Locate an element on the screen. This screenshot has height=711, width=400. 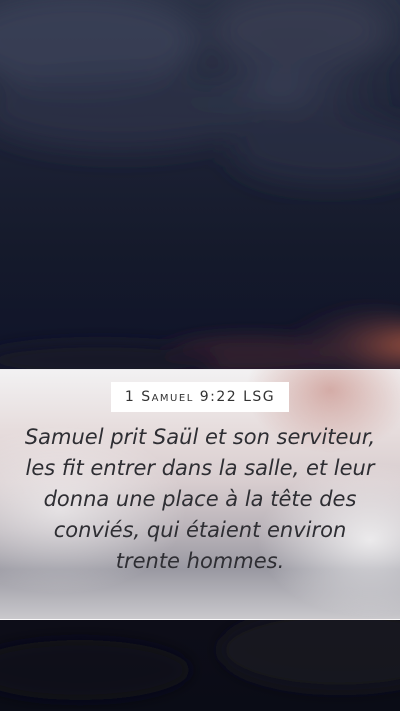
bottom-clouds is located at coordinates (200, 655).